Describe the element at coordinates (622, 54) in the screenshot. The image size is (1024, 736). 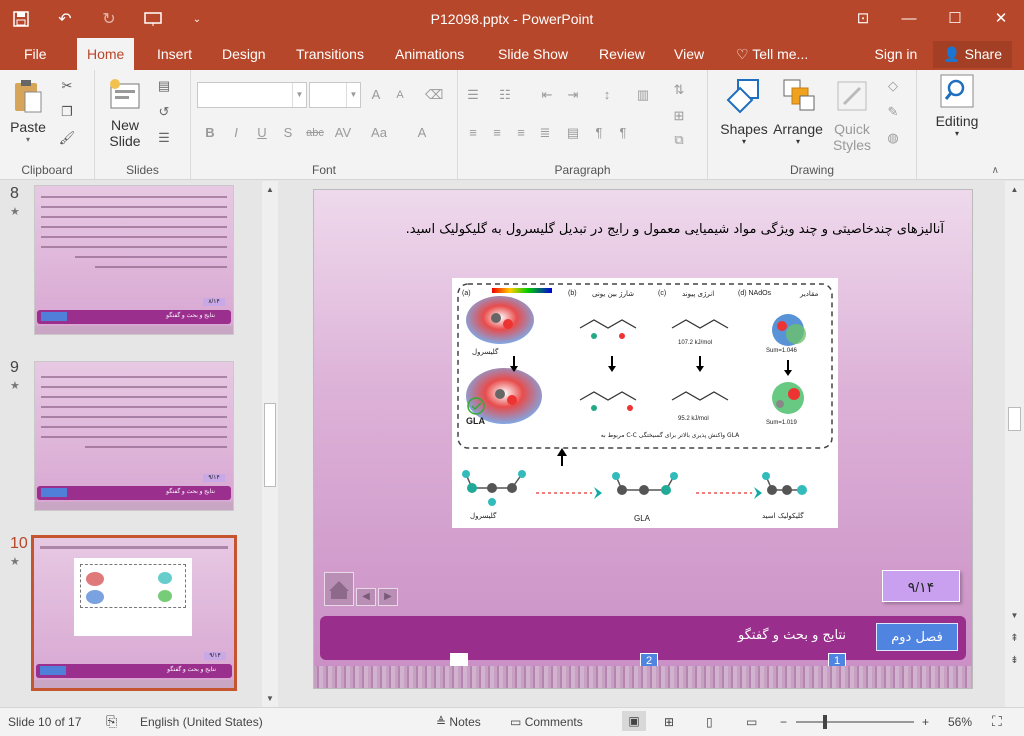
I see `tab-review: Review` at that location.